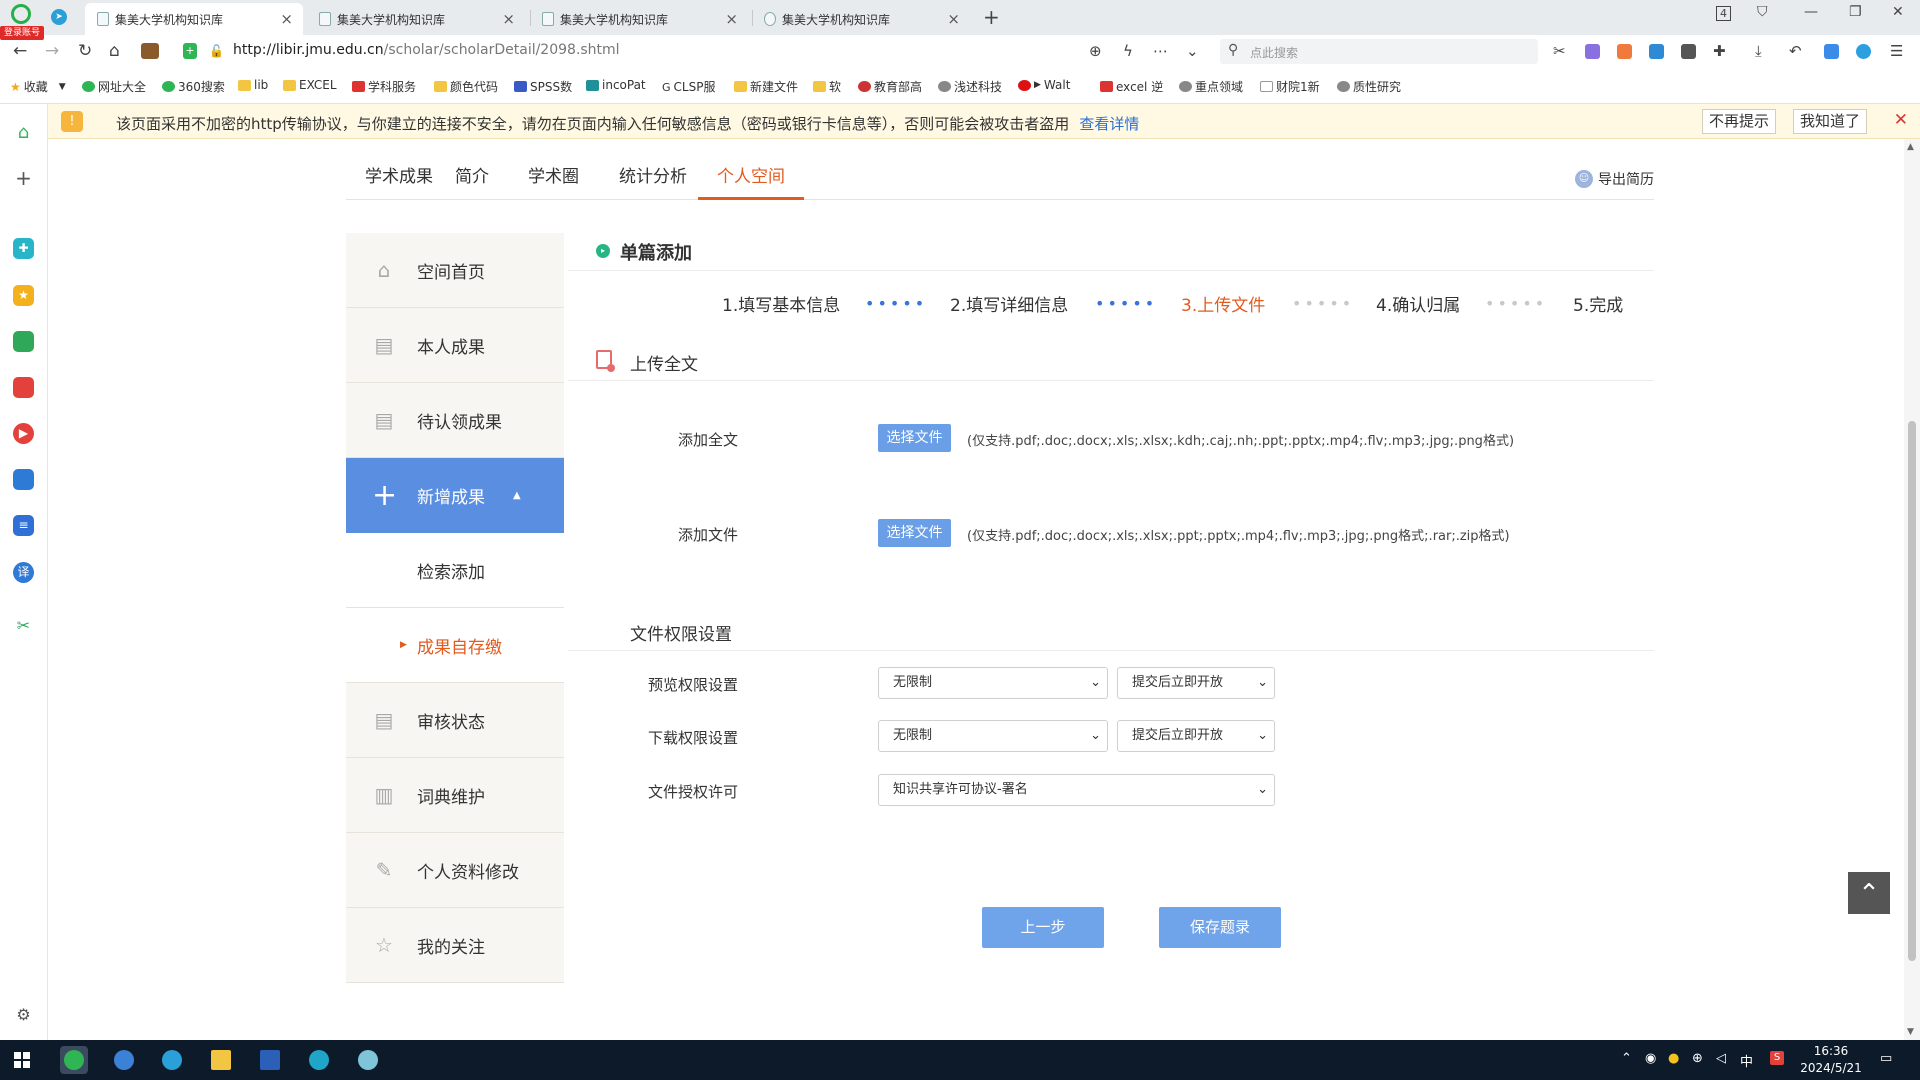 The image size is (1920, 1080). What do you see at coordinates (455, 420) in the screenshot?
I see `menu-item-pending-claims: ▤ 待认领成果` at bounding box center [455, 420].